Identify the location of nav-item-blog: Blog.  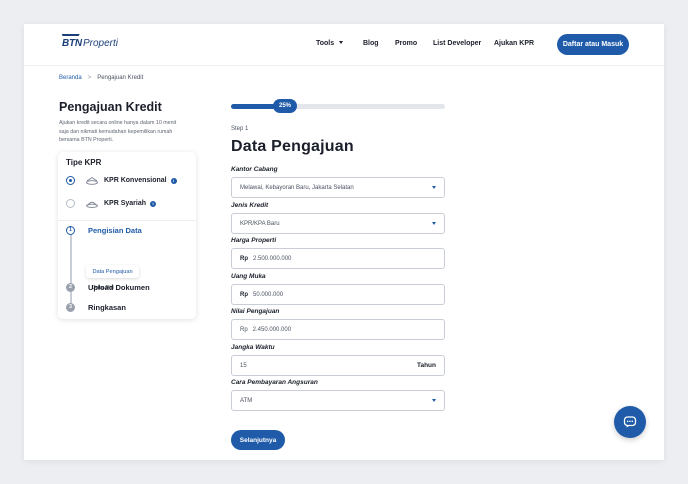
(371, 43).